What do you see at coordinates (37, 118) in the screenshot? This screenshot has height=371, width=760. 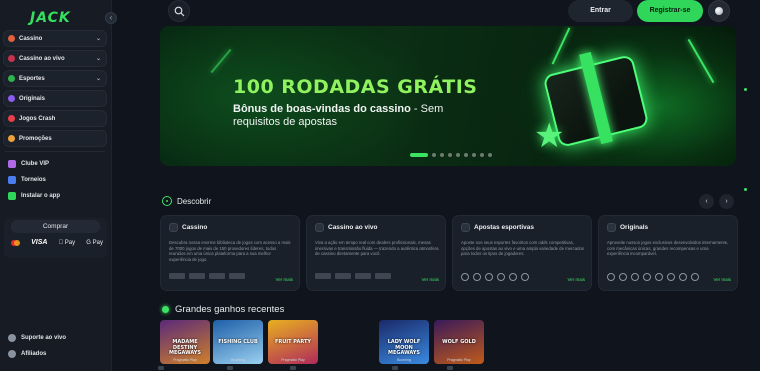 I see `sidebar-item-label: Jogos Crash` at bounding box center [37, 118].